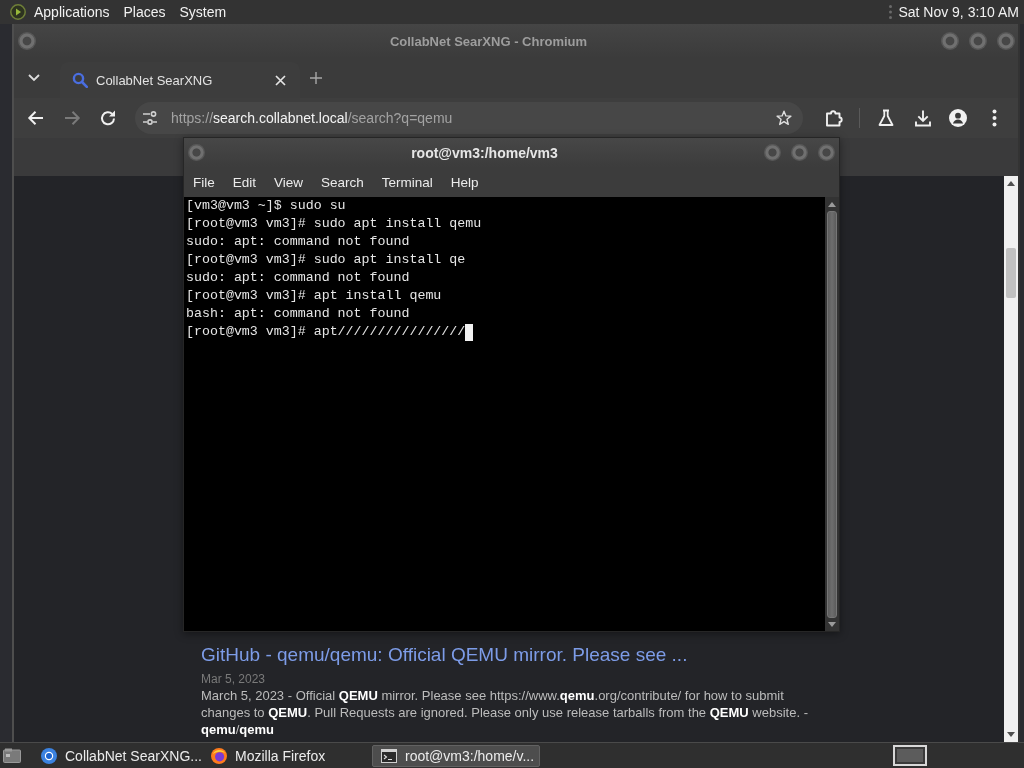 The image size is (1024, 768). Describe the element at coordinates (910, 755) in the screenshot. I see `workspace-switcher` at that location.